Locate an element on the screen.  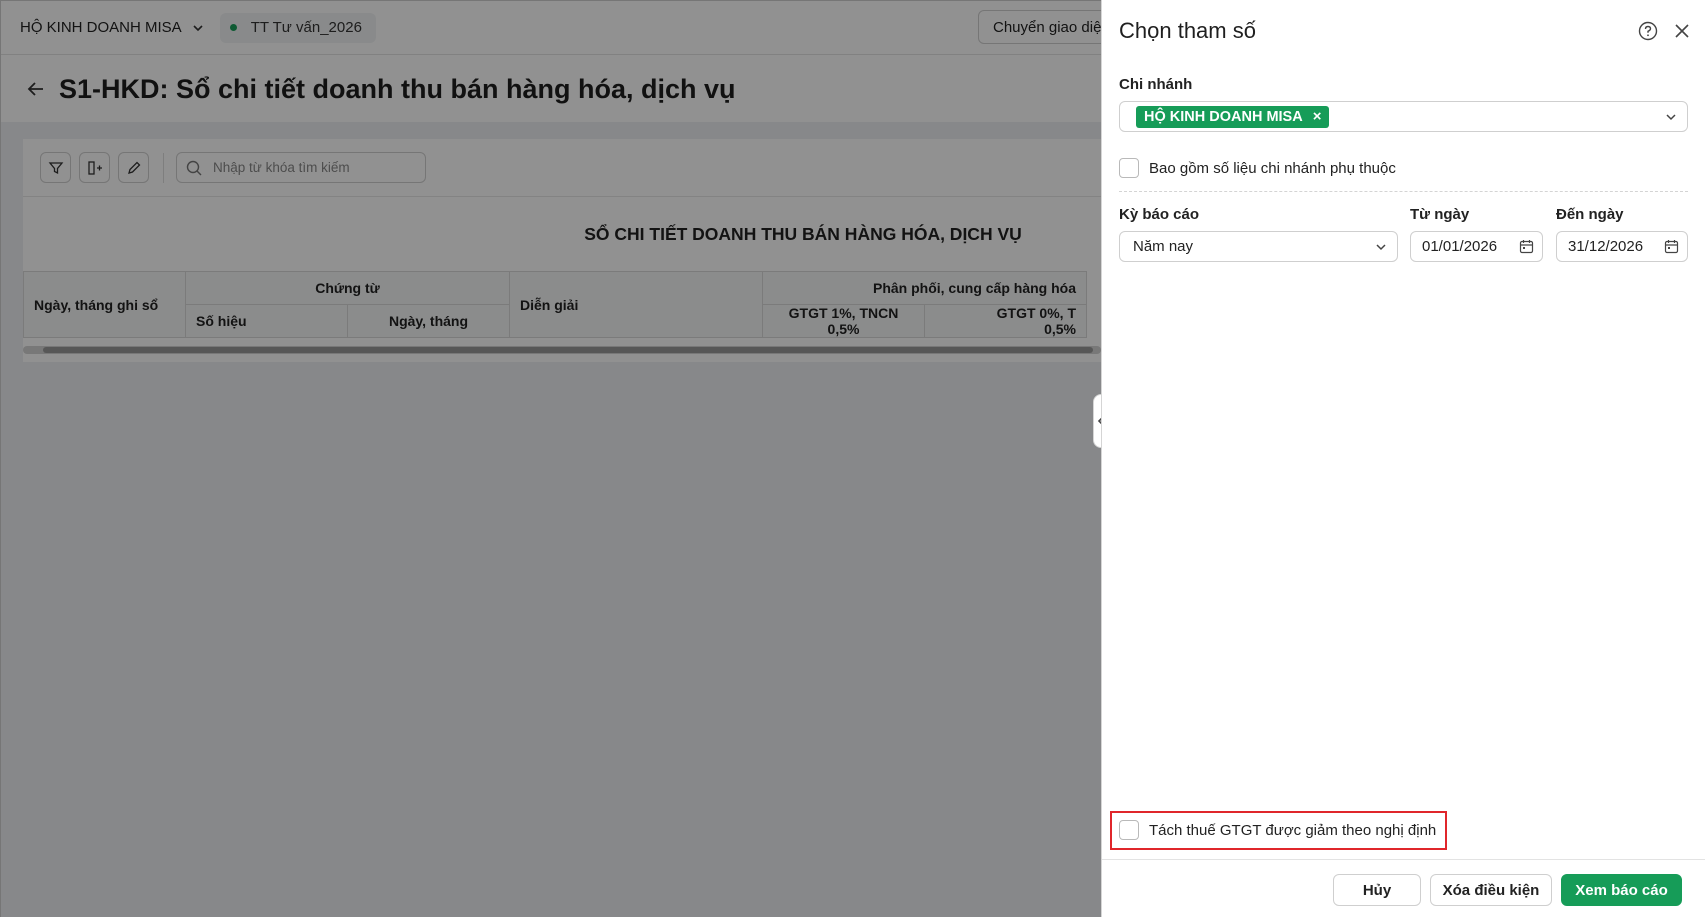
clear-conditions-button: Xóa điều kiện is located at coordinates (1491, 890).